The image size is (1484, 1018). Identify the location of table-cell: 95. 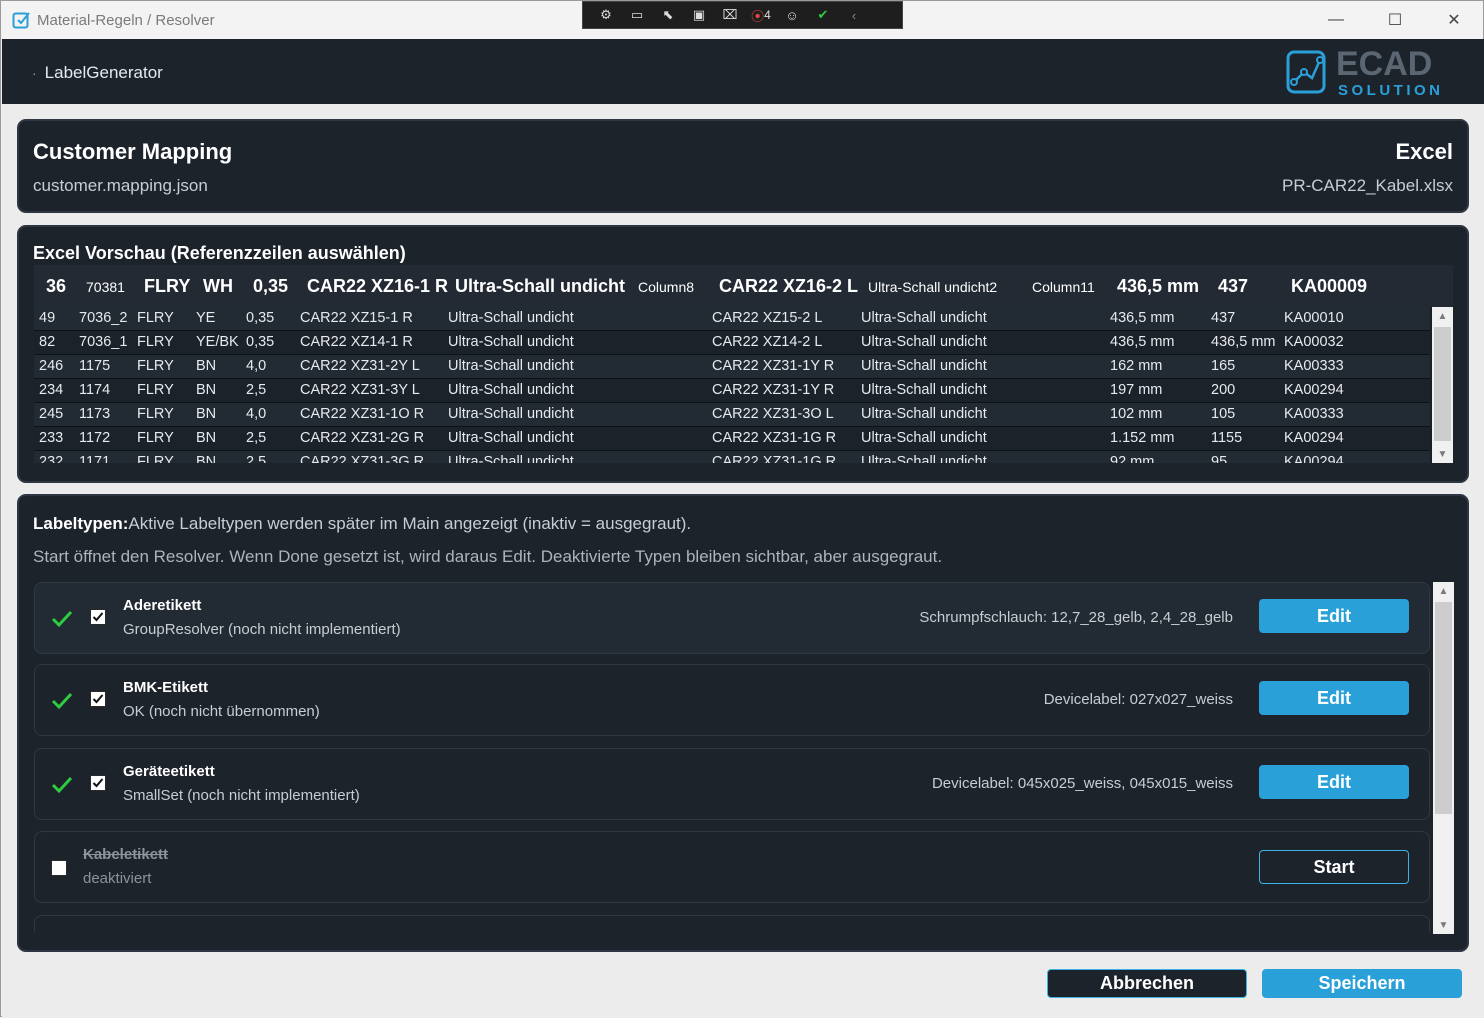
(1219, 458).